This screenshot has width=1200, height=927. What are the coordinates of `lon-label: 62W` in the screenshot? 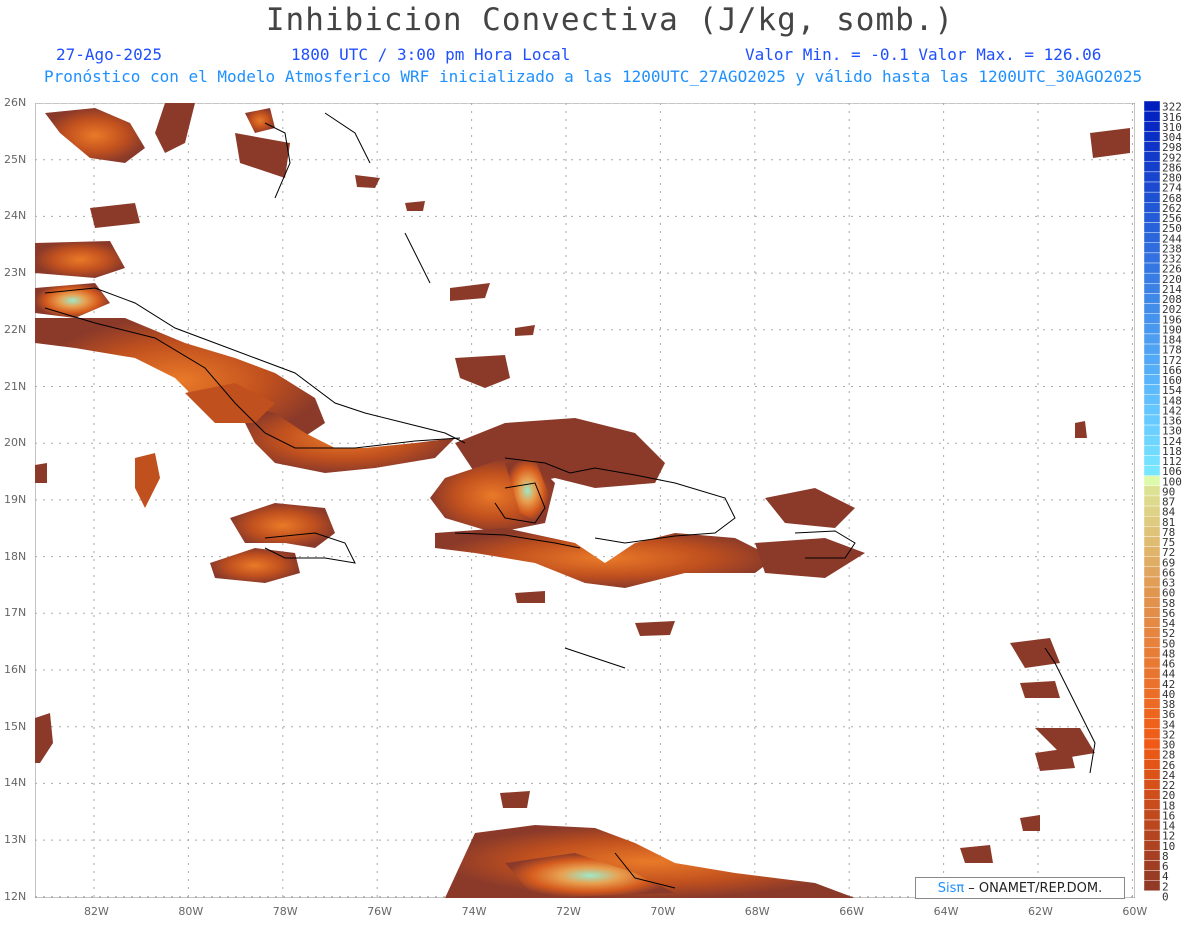 It's located at (1040, 911).